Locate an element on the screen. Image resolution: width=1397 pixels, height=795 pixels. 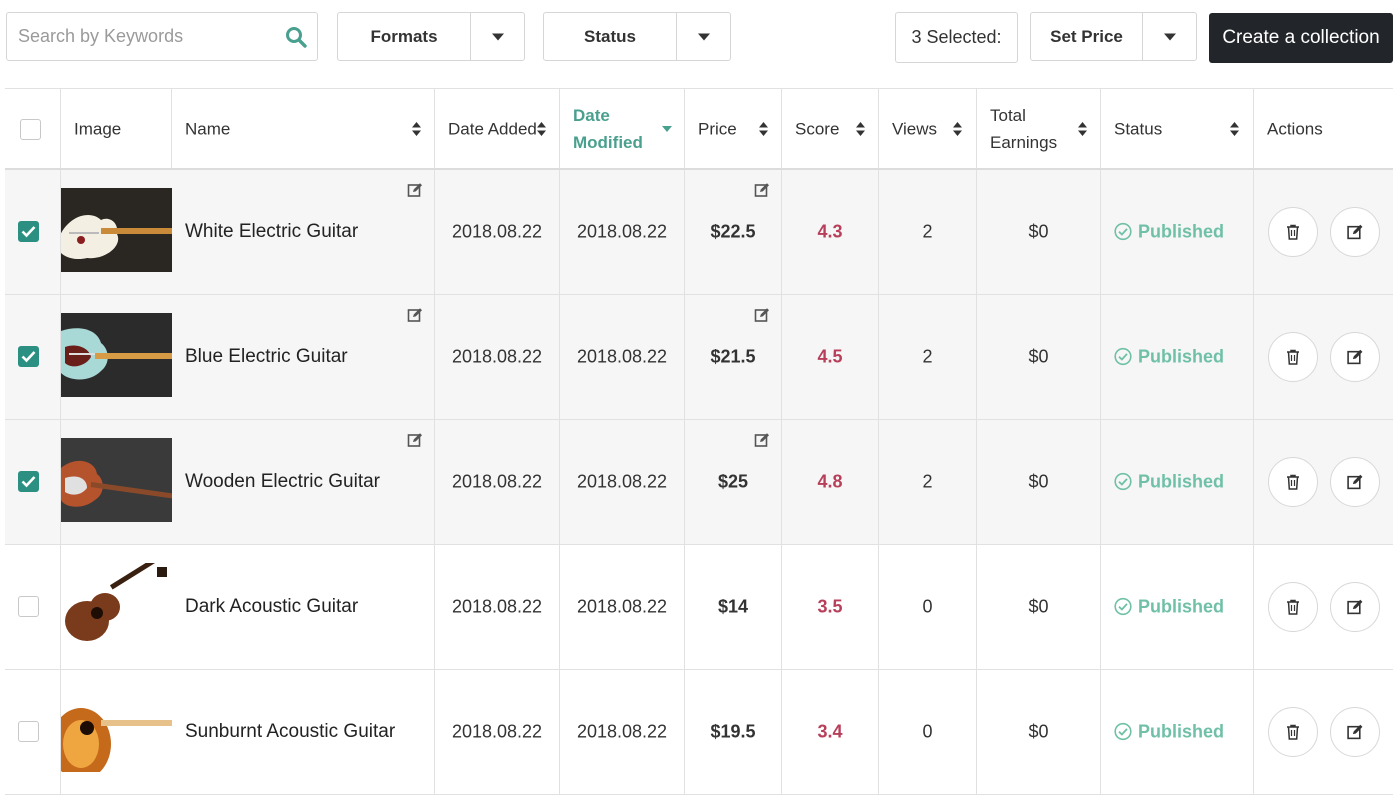
price-value: $21.5 is located at coordinates (733, 356).